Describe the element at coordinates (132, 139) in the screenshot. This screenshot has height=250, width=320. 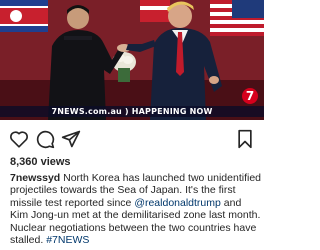
I see `action-bar` at that location.